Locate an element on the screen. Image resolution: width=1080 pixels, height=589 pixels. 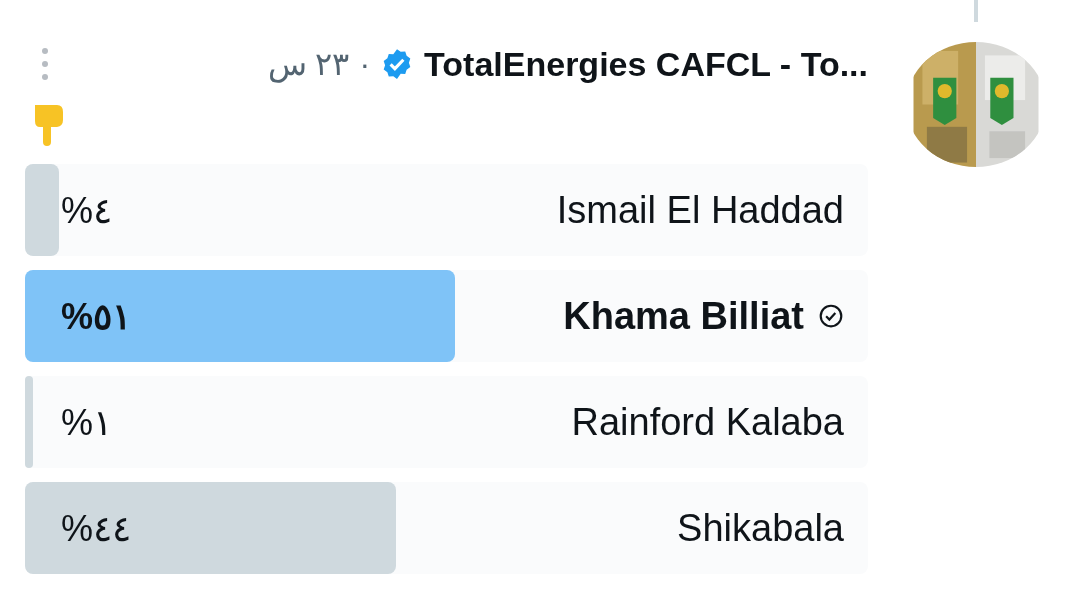
timestamp: ٢٣ س is located at coordinates (308, 64).